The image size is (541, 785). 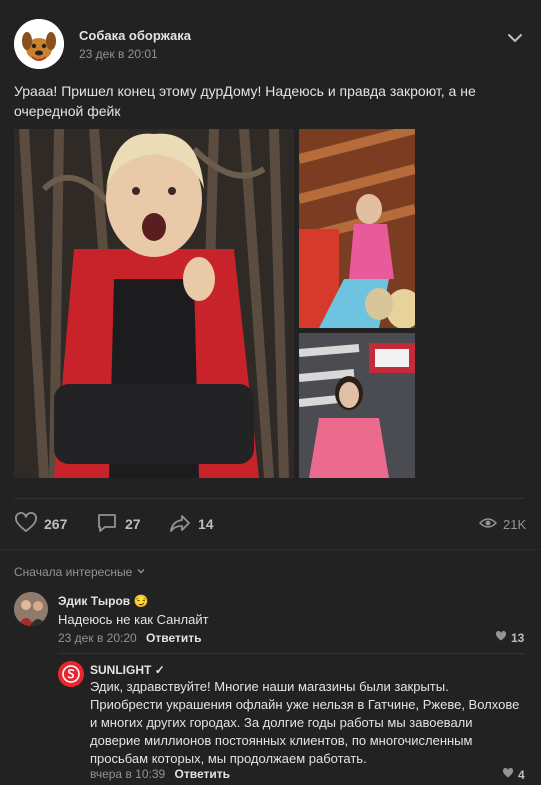 I want to click on emoji: 😏, so click(x=141, y=601).